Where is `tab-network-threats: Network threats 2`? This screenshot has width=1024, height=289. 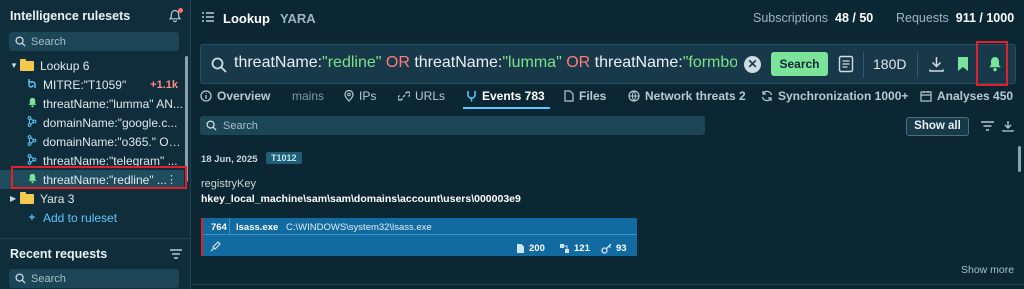
tab-network-threats: Network threats 2 is located at coordinates (687, 96).